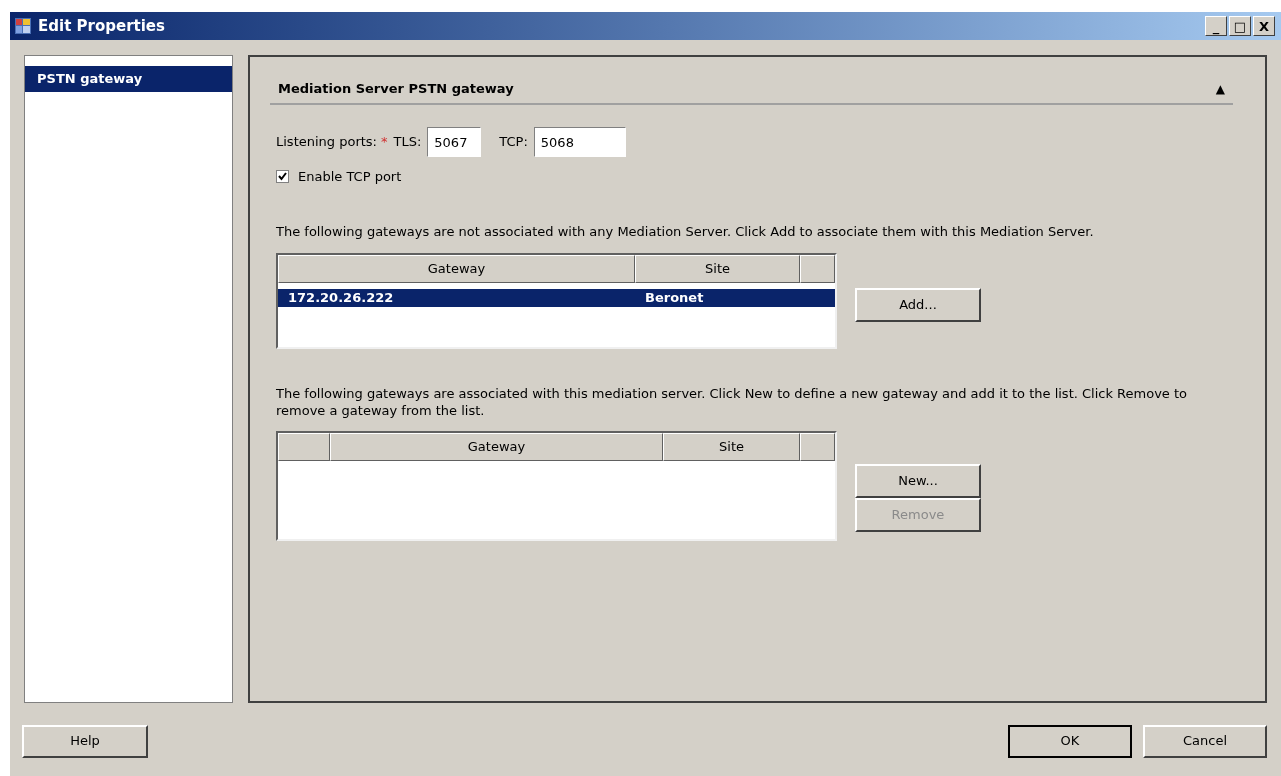 The image size is (1281, 776). What do you see at coordinates (128, 79) in the screenshot?
I see `sidebar-item: PSTN gateway` at bounding box center [128, 79].